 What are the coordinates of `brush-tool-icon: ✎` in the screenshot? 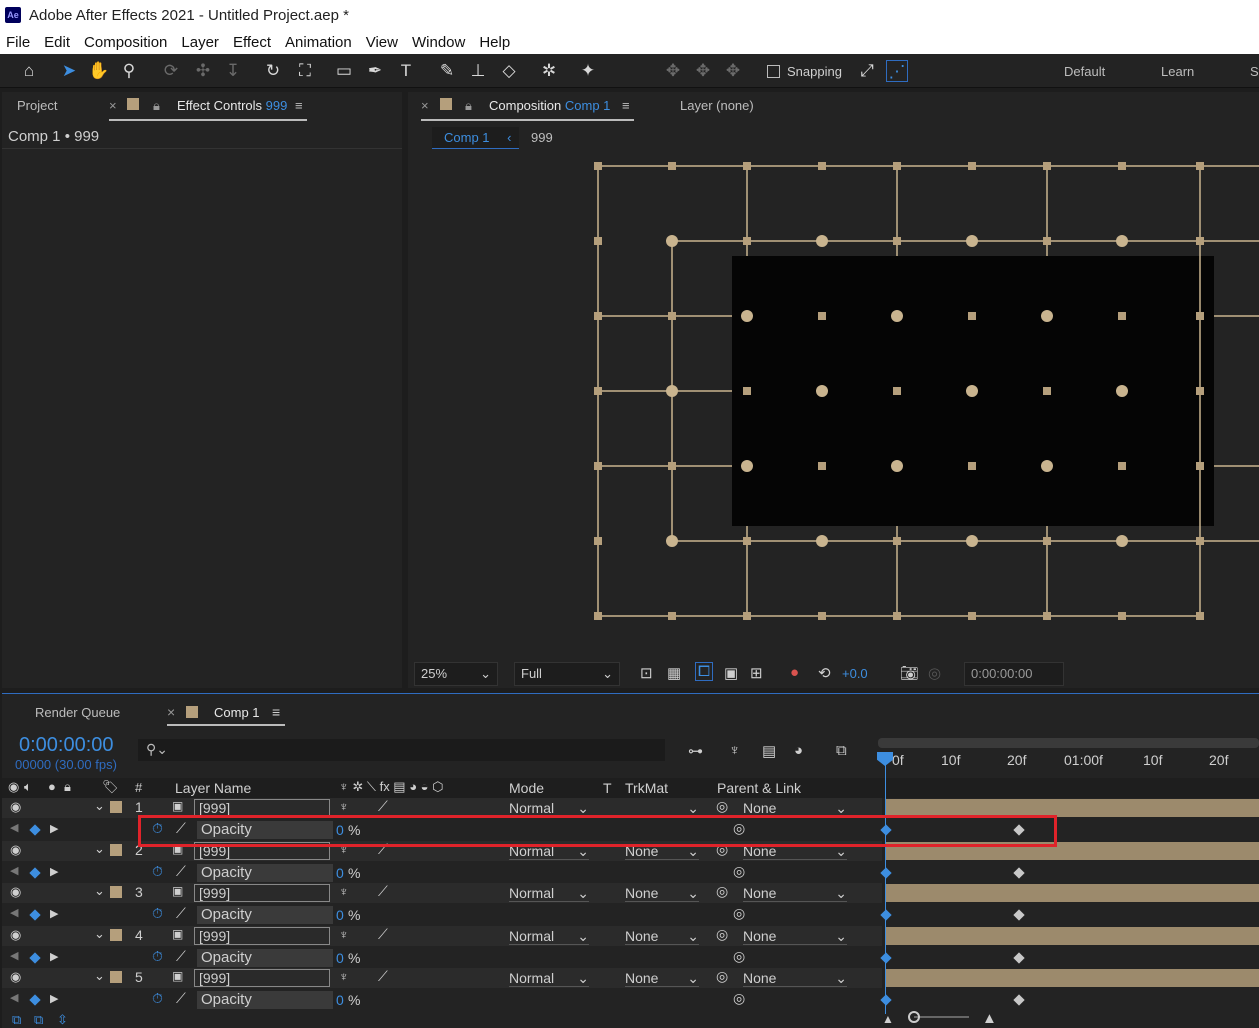 It's located at (447, 71).